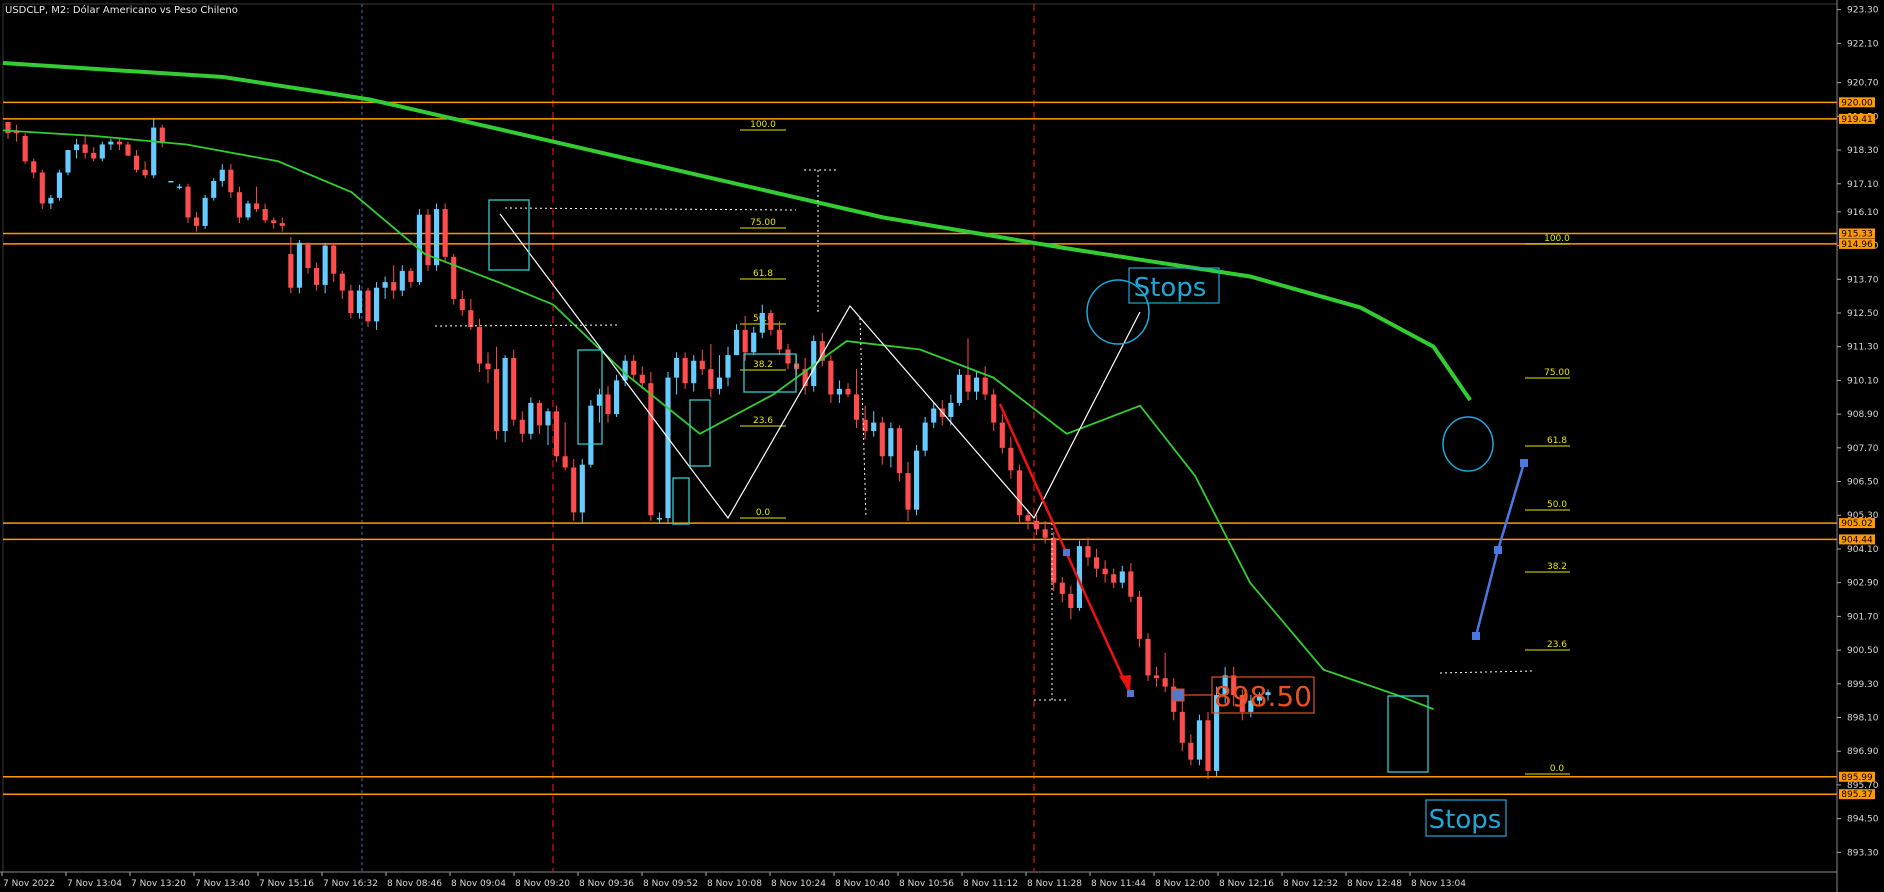 The image size is (1884, 892). What do you see at coordinates (1178, 695) in the screenshot?
I see `price-label-handle` at bounding box center [1178, 695].